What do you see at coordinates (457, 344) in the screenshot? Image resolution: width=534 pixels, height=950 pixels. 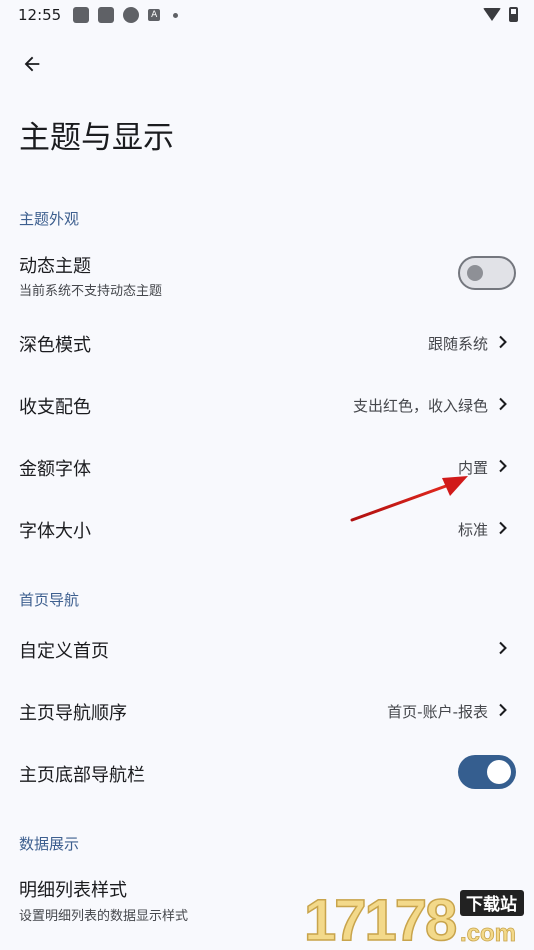 I see `row-value: 跟随系统` at bounding box center [457, 344].